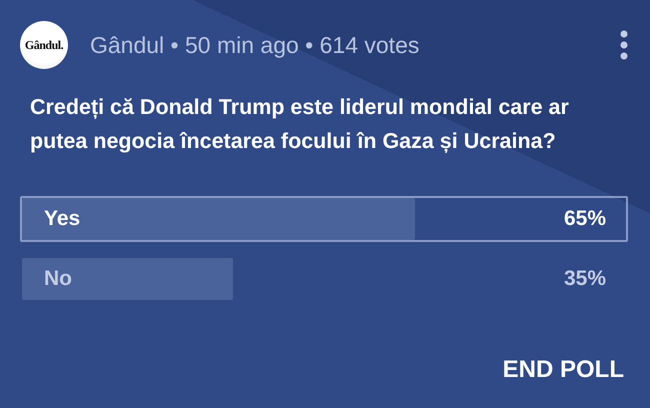 This screenshot has height=408, width=650. What do you see at coordinates (324, 219) in the screenshot?
I see `poll-option: Yes 65%` at bounding box center [324, 219].